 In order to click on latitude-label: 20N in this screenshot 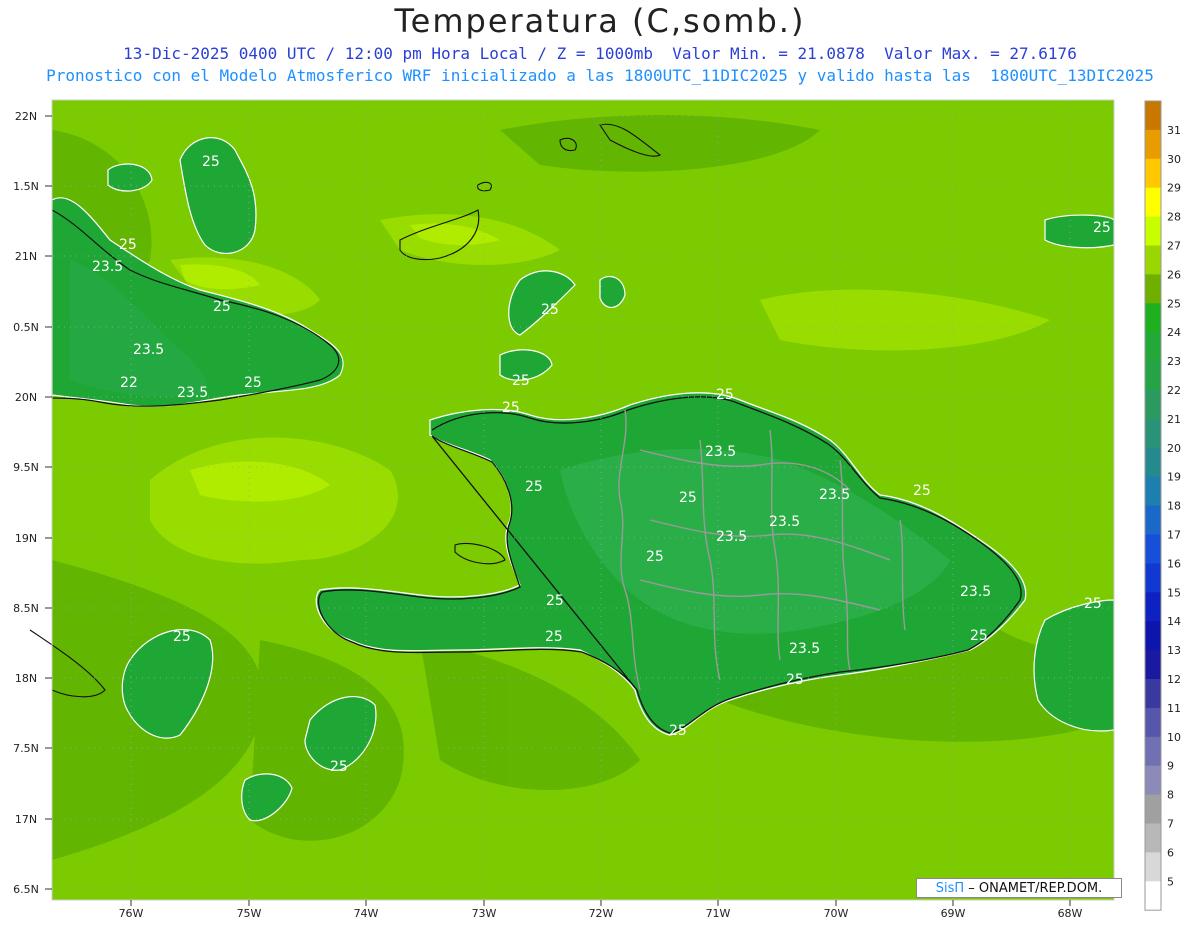, I will do `click(26, 397)`.